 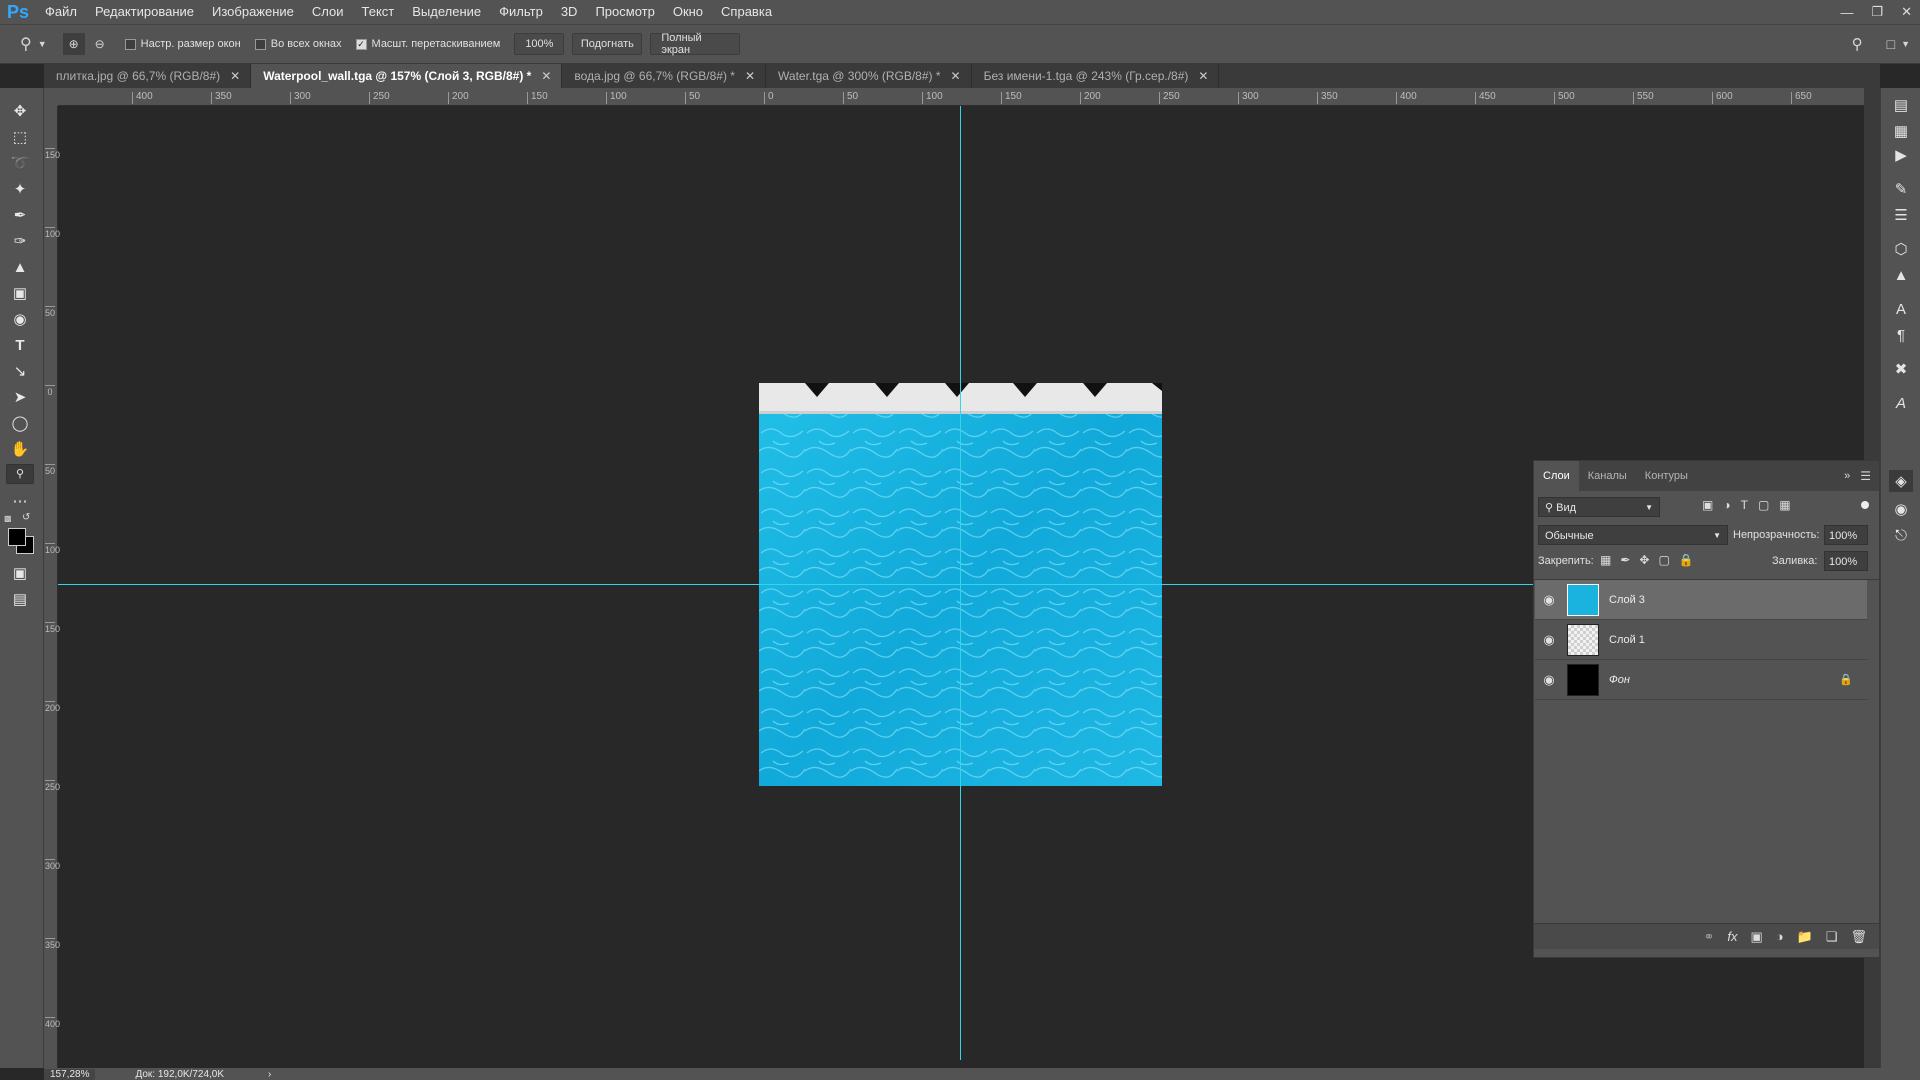 I want to click on minimize-icon: —, so click(x=1846, y=12).